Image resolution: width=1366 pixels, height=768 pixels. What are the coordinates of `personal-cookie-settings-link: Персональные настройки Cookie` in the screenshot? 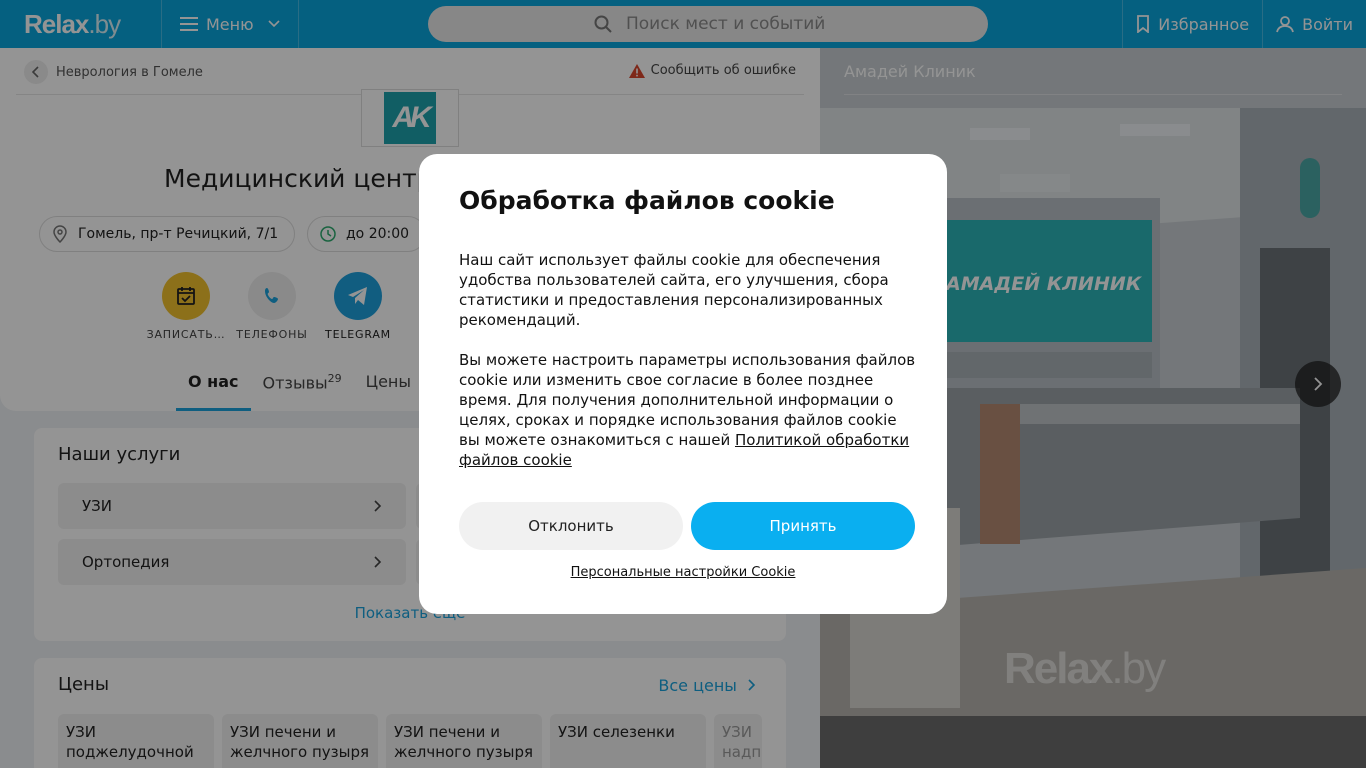 It's located at (683, 572).